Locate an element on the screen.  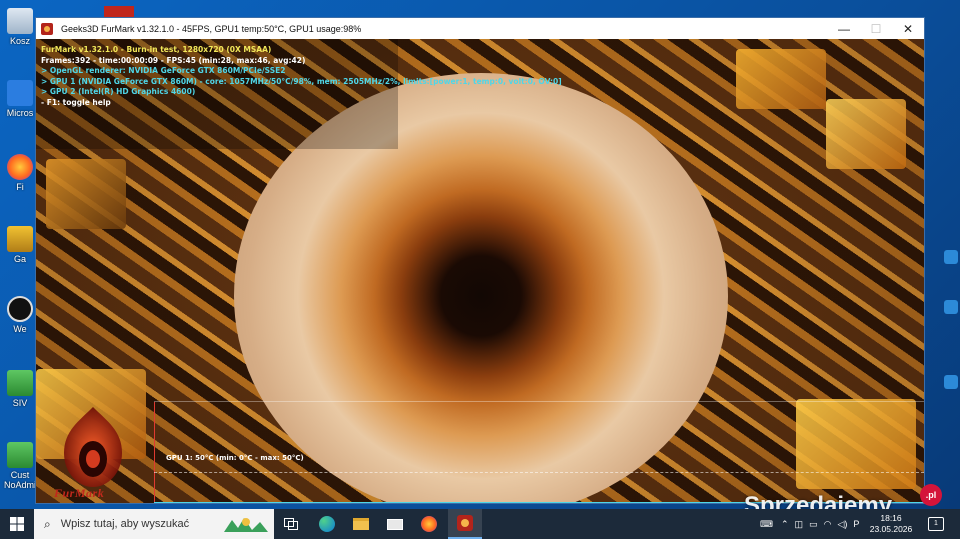
system-tray: ⌨ ⌃ ◫ ▭ ◠ ◁) P is located at coordinates (809, 524).